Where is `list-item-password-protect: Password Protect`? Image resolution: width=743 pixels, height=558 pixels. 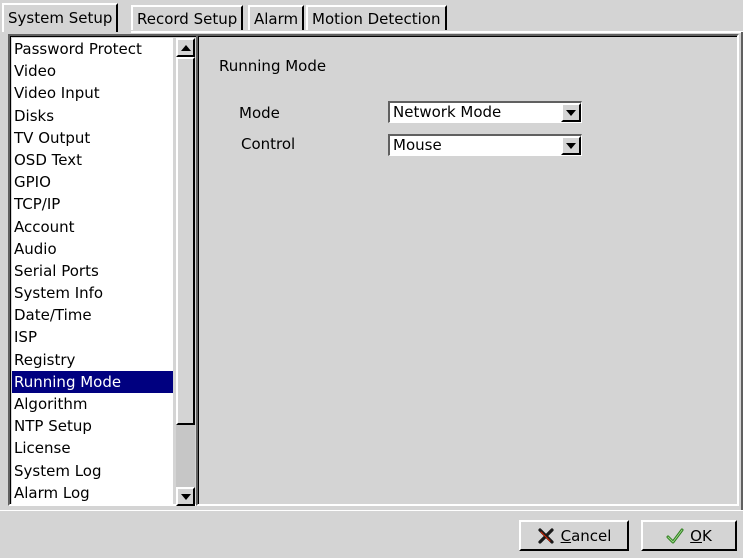
list-item-password-protect: Password Protect is located at coordinates (92, 49).